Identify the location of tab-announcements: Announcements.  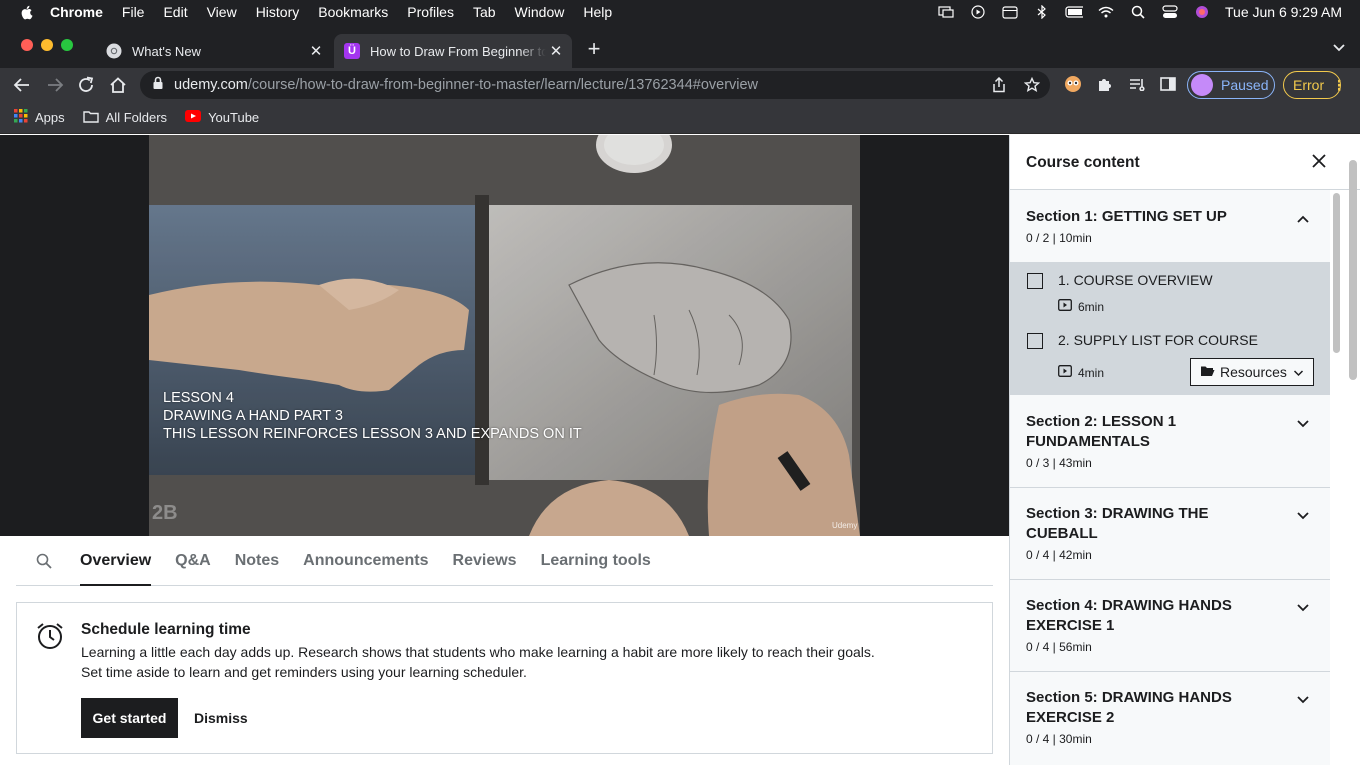
(365, 561).